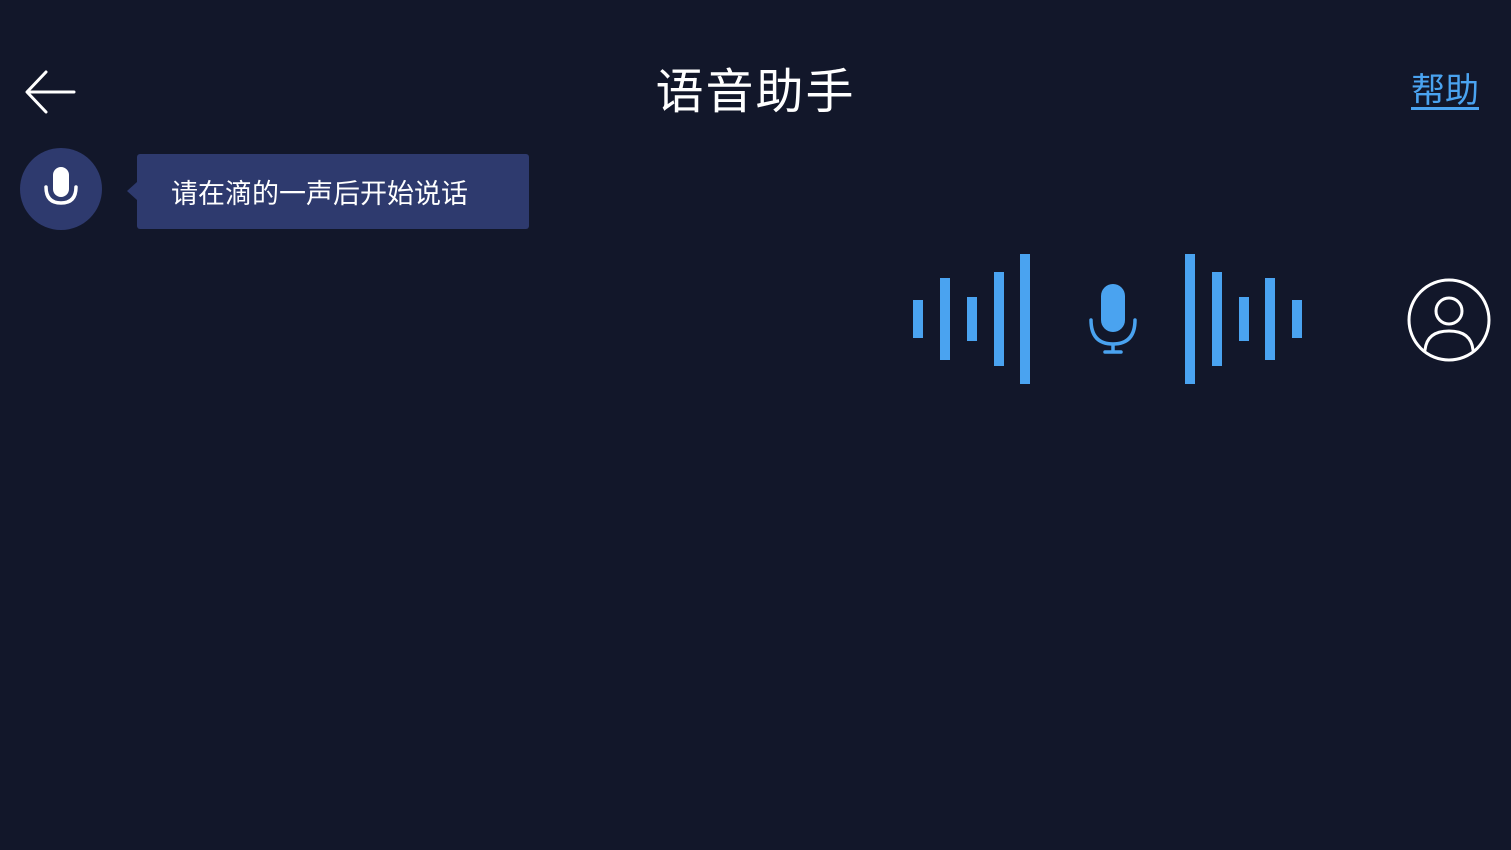  I want to click on prompt-bubble: 请在滴的一声后开始说话, so click(328, 191).